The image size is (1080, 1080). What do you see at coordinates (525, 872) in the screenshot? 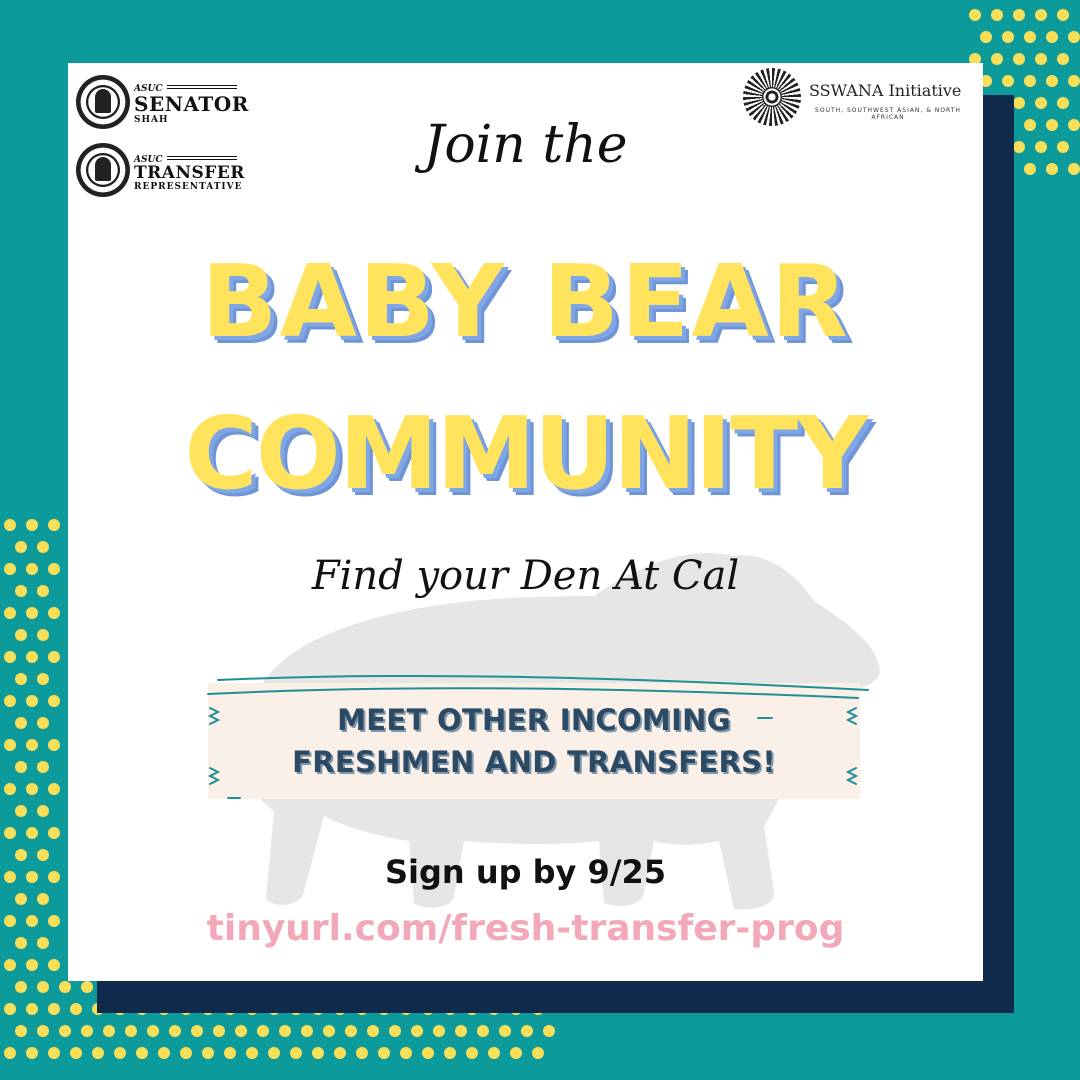
I see `signup-deadline: Sign up by 9/25` at bounding box center [525, 872].